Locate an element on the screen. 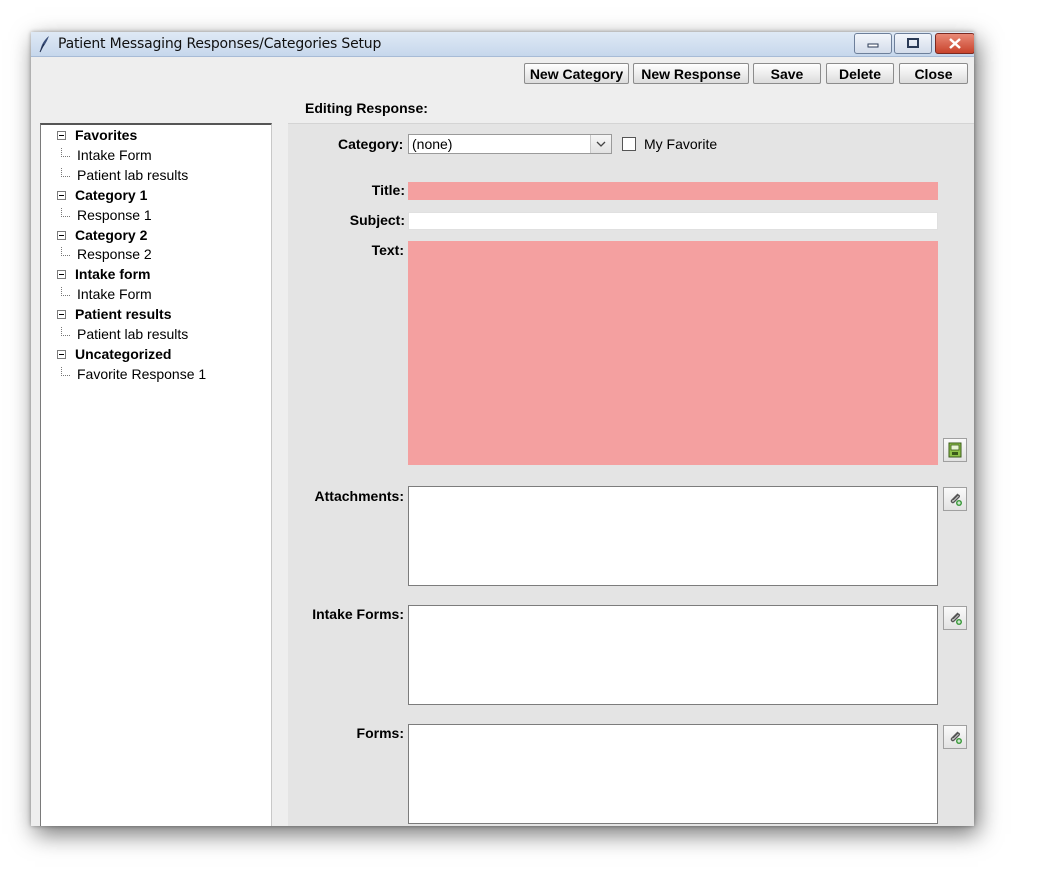 Image resolution: width=1039 pixels, height=891 pixels. subject-input is located at coordinates (673, 221).